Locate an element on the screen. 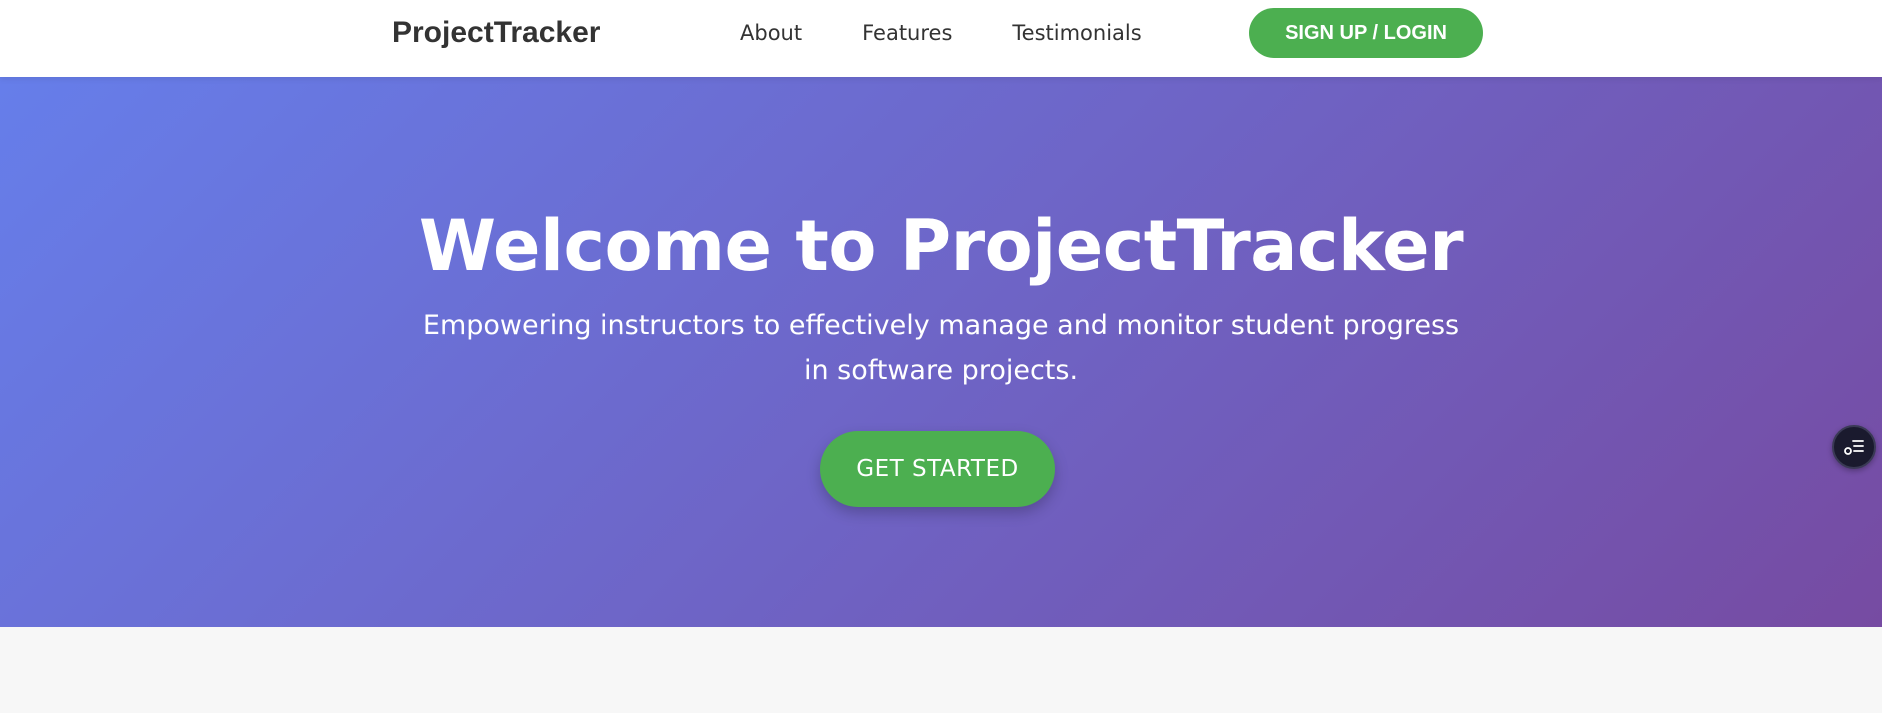  list-settings-icon is located at coordinates (1854, 447).